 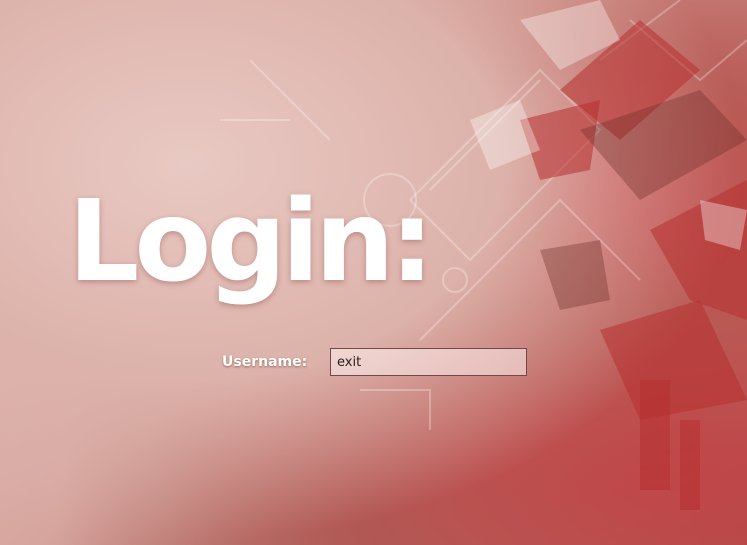 I want to click on username-label: Username:, so click(x=265, y=362).